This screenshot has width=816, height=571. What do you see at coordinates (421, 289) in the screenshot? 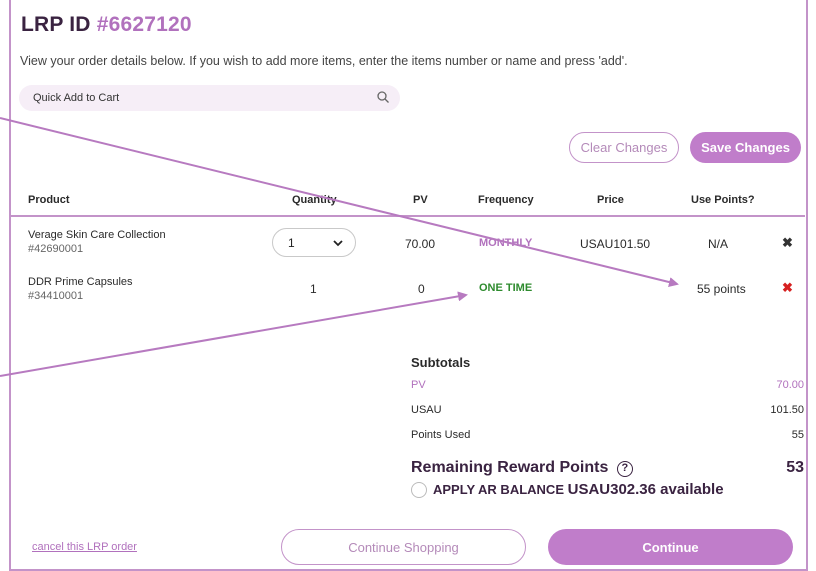
I see `row-pv: 0` at bounding box center [421, 289].